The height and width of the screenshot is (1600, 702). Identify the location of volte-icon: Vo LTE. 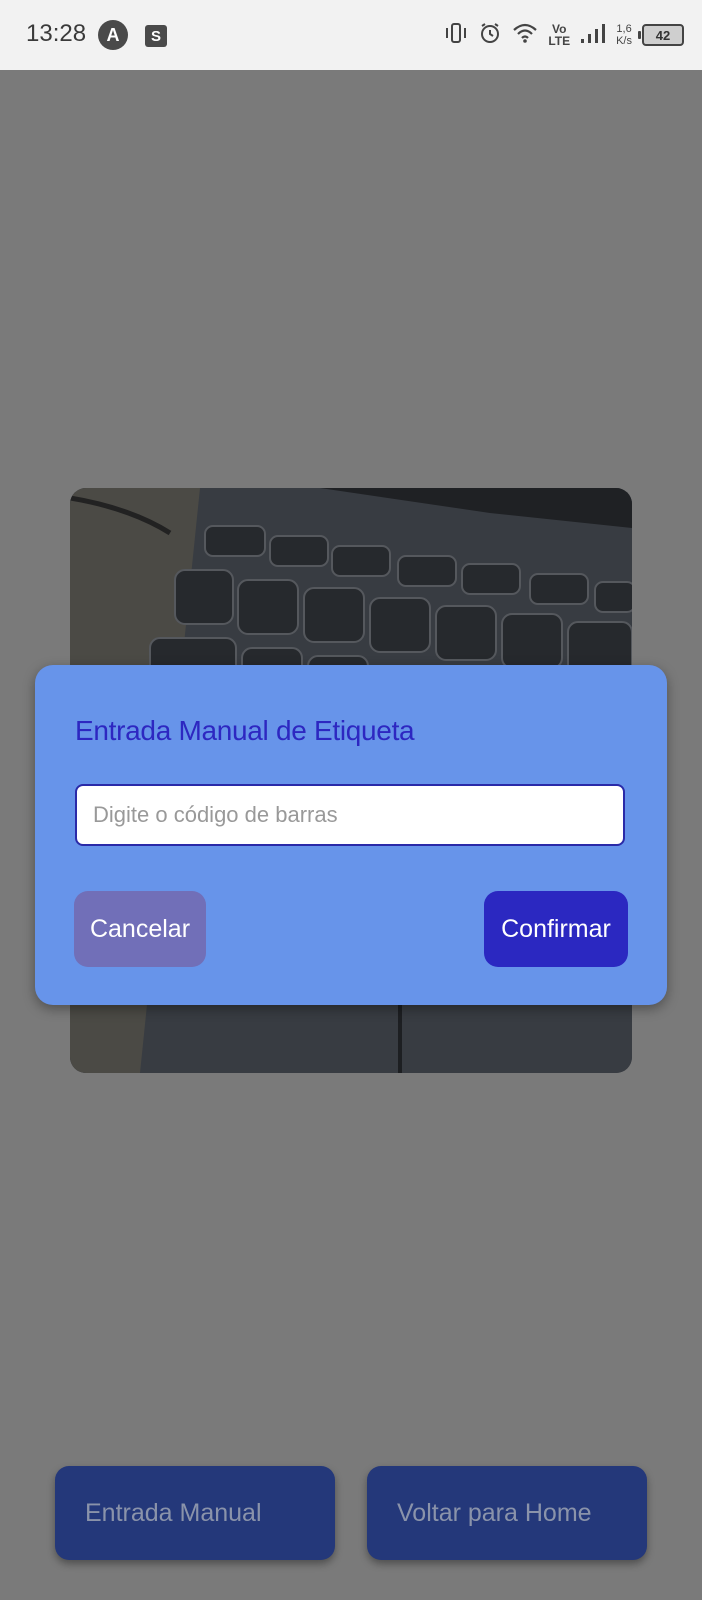
(559, 35).